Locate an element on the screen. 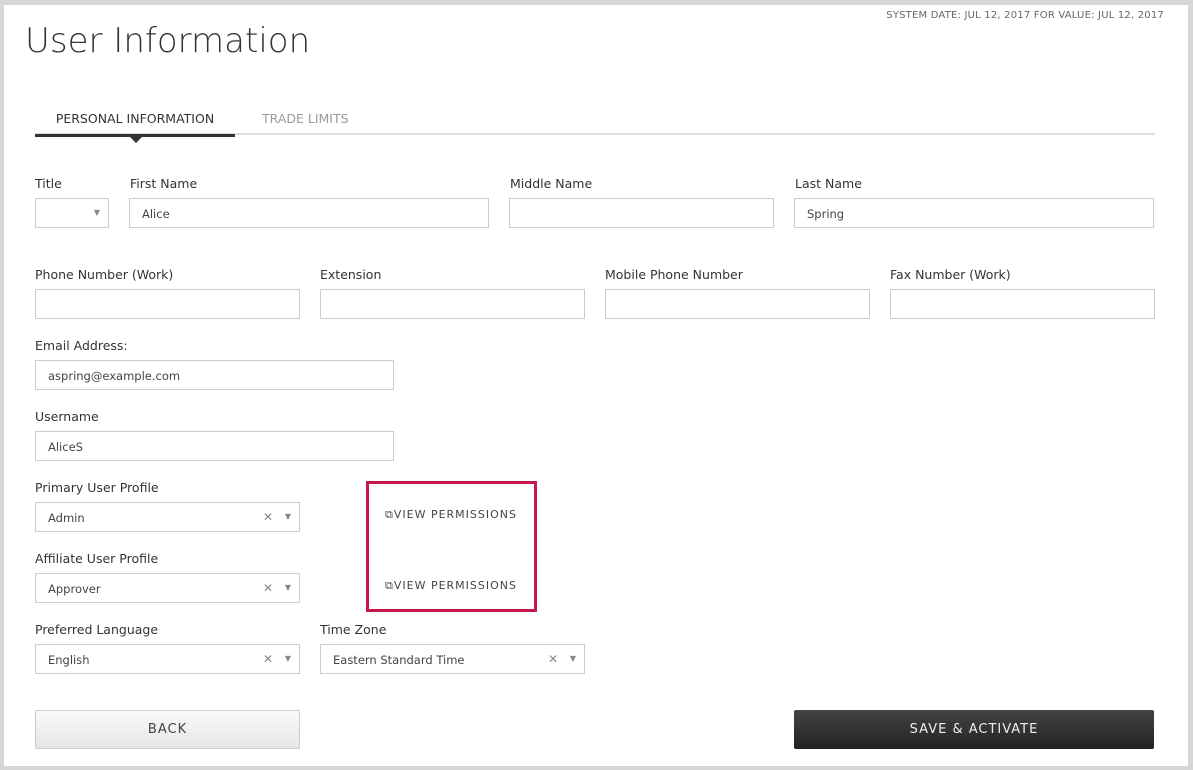  fax-label: Fax Number (Work) is located at coordinates (950, 274).